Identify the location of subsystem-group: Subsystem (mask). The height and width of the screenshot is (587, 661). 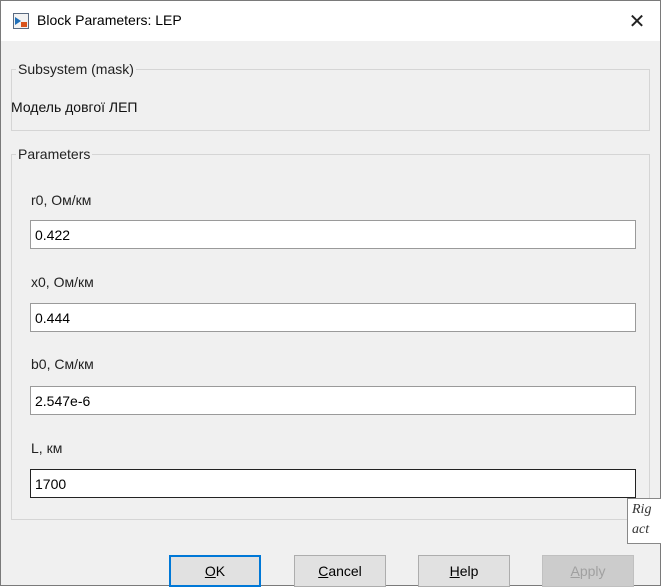
(330, 96).